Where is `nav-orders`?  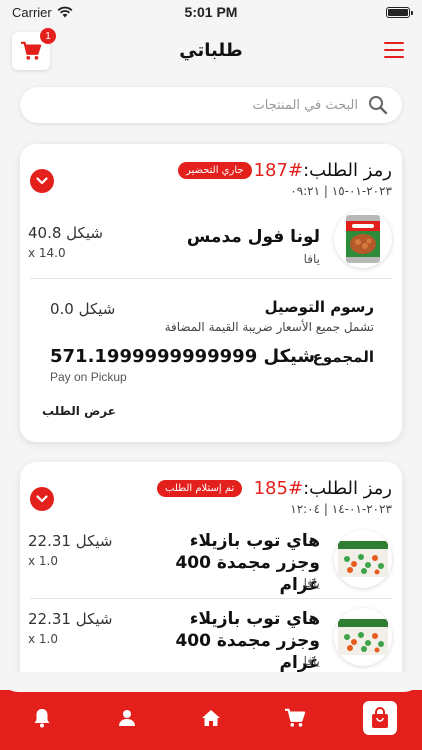 nav-orders is located at coordinates (379, 718).